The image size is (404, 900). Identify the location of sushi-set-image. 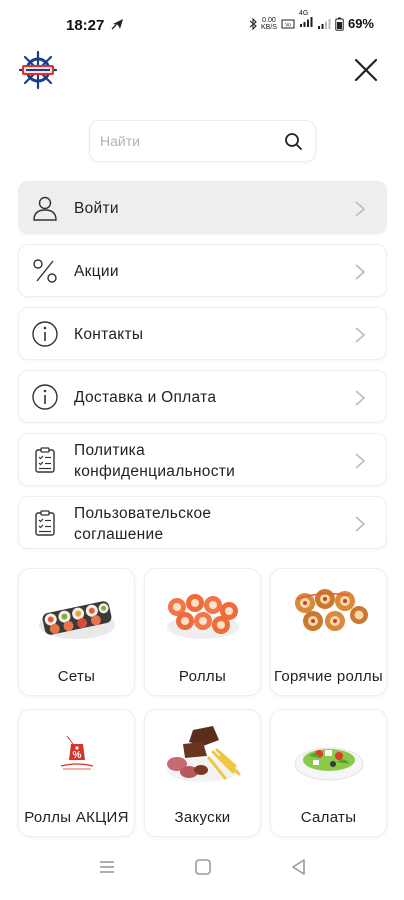
(77, 620).